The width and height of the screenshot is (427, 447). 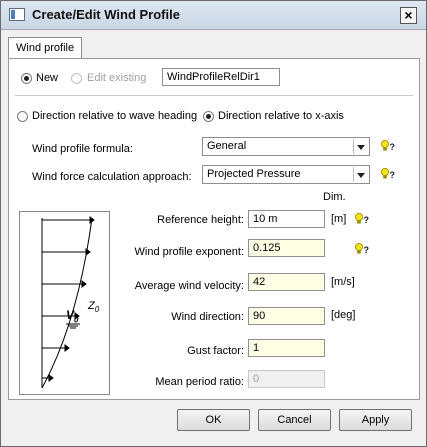 I want to click on formula-value: General, so click(x=227, y=146).